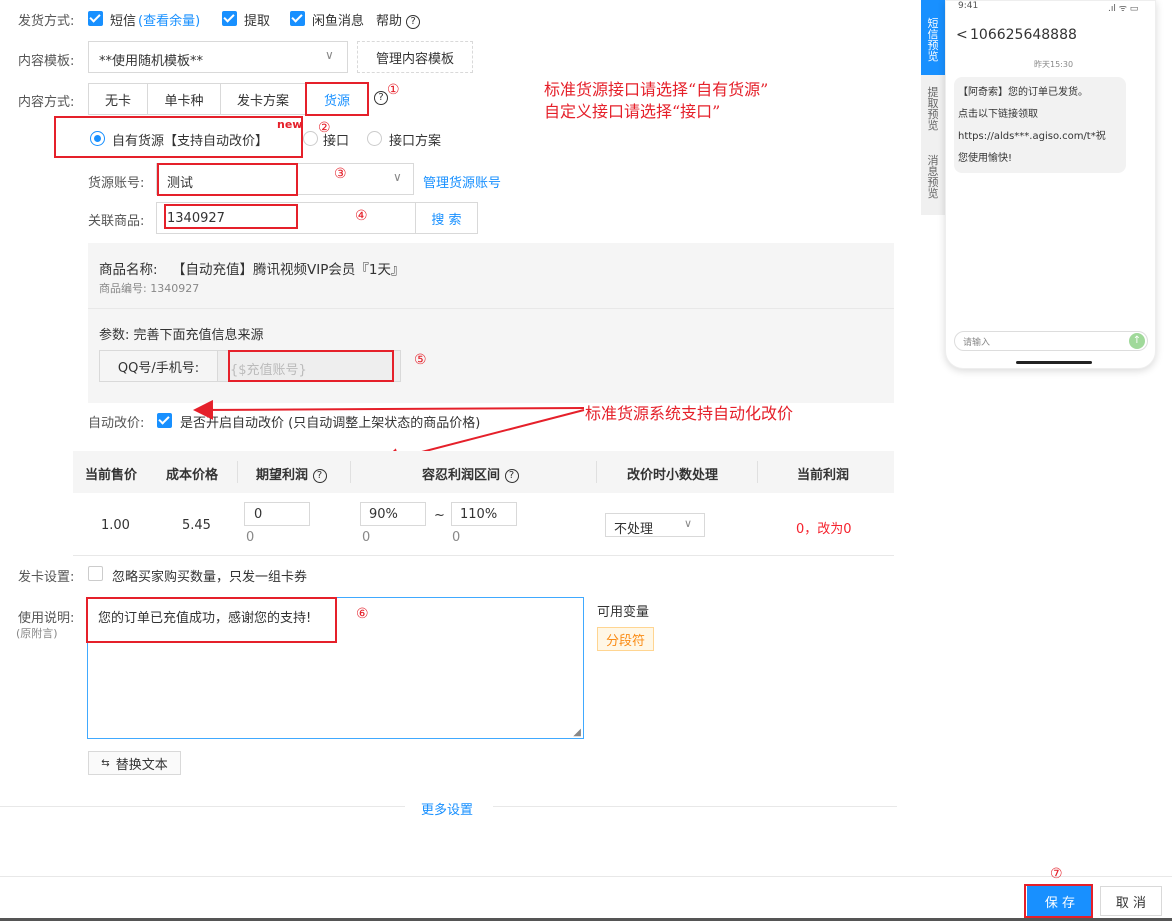  Describe the element at coordinates (383, 514) in the screenshot. I see `tolerance-low-value: 90%` at that location.